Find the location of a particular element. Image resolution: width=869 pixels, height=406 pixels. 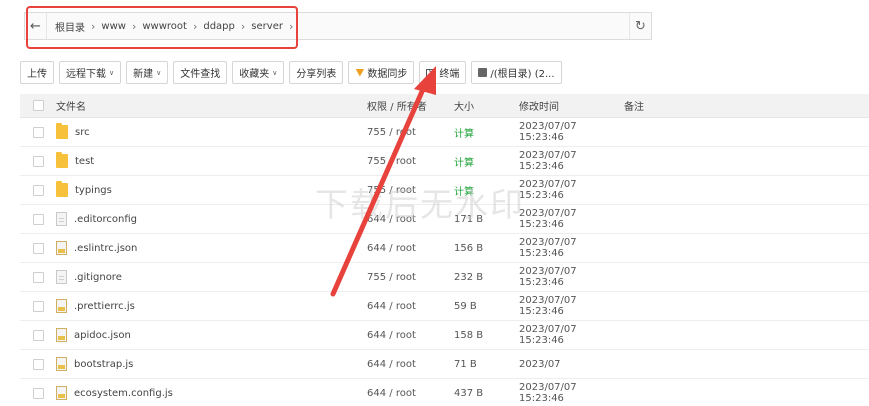

file-name: ecosystem.config.js is located at coordinates (123, 393).